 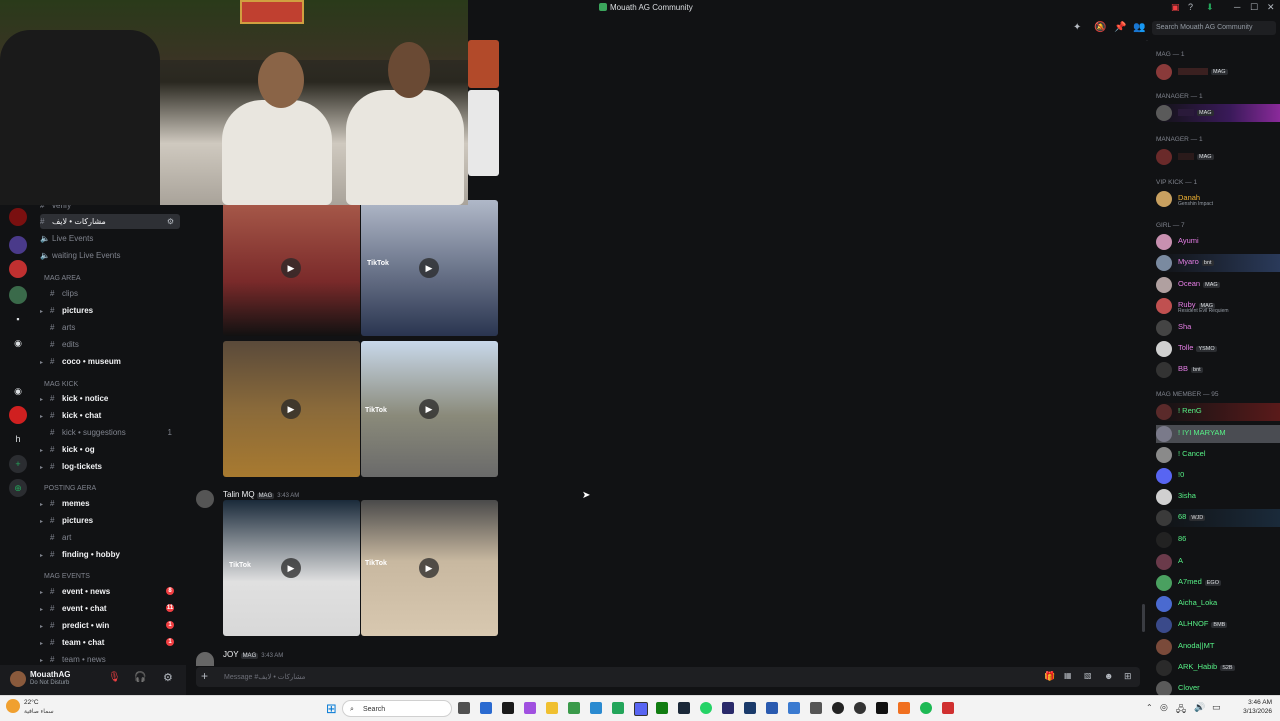 What do you see at coordinates (18, 343) in the screenshot?
I see `eye-server-icon: ◉` at bounding box center [18, 343].